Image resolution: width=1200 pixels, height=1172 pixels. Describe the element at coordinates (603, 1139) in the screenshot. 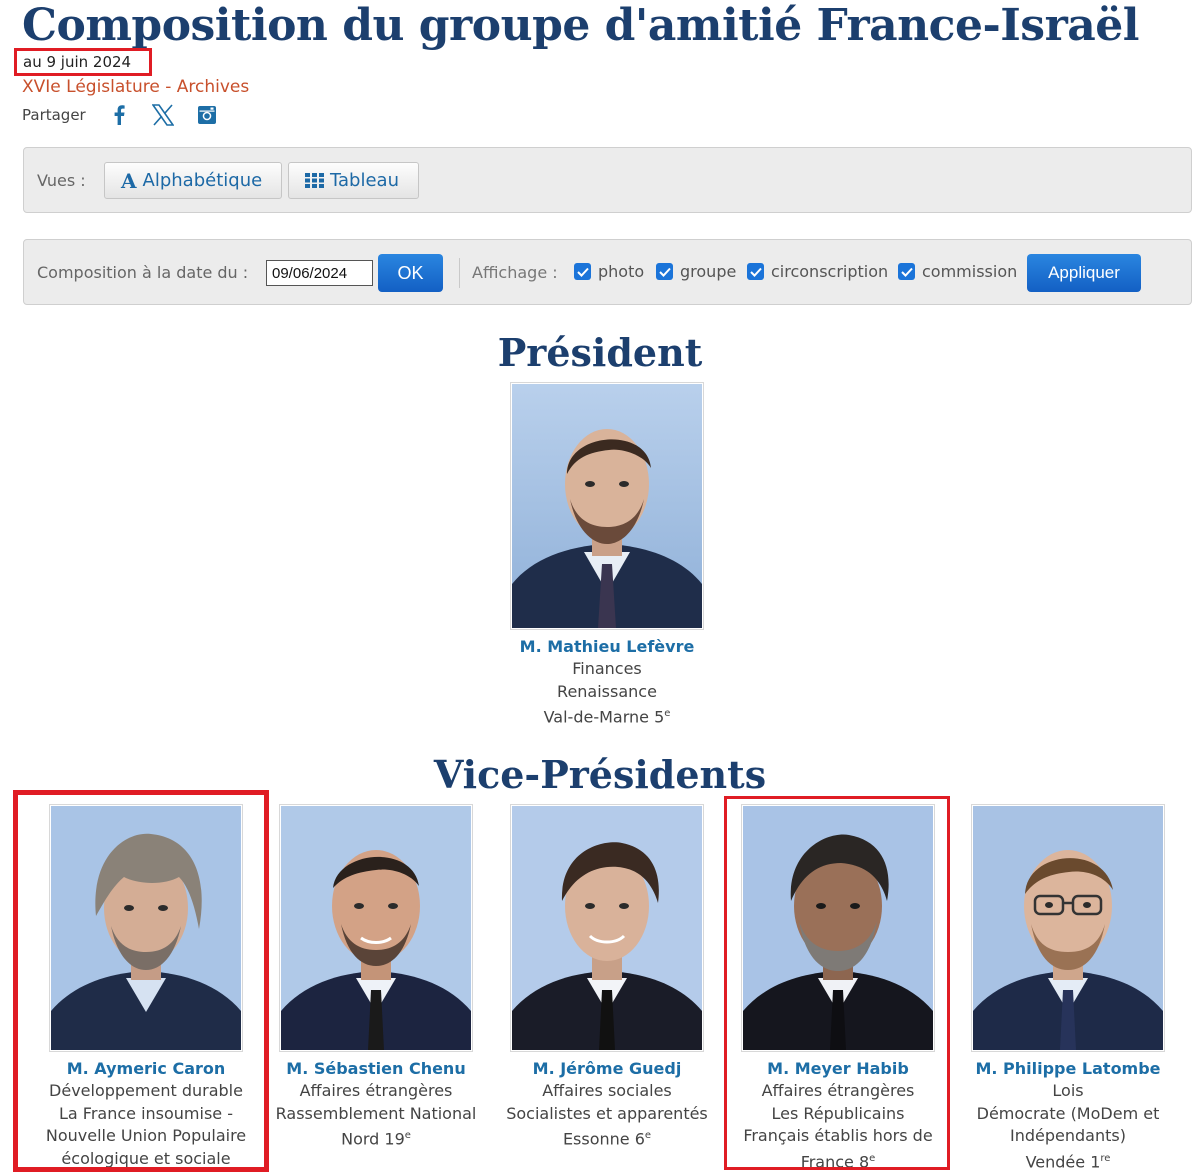

I see `circonscription-label: Essonne 6` at that location.